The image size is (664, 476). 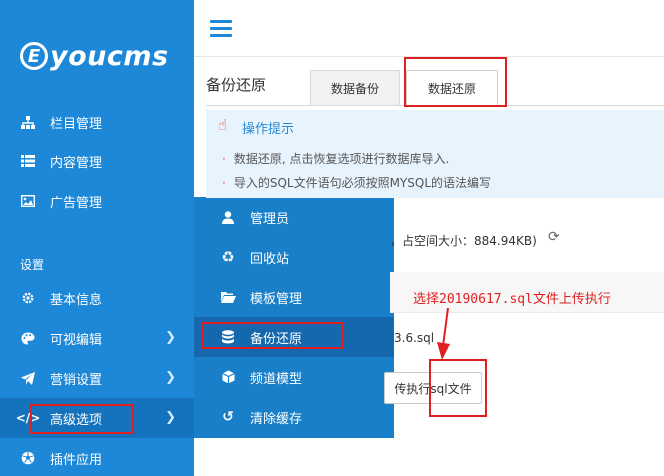 What do you see at coordinates (272, 335) in the screenshot?
I see `annotation-box-backup-restore` at bounding box center [272, 335].